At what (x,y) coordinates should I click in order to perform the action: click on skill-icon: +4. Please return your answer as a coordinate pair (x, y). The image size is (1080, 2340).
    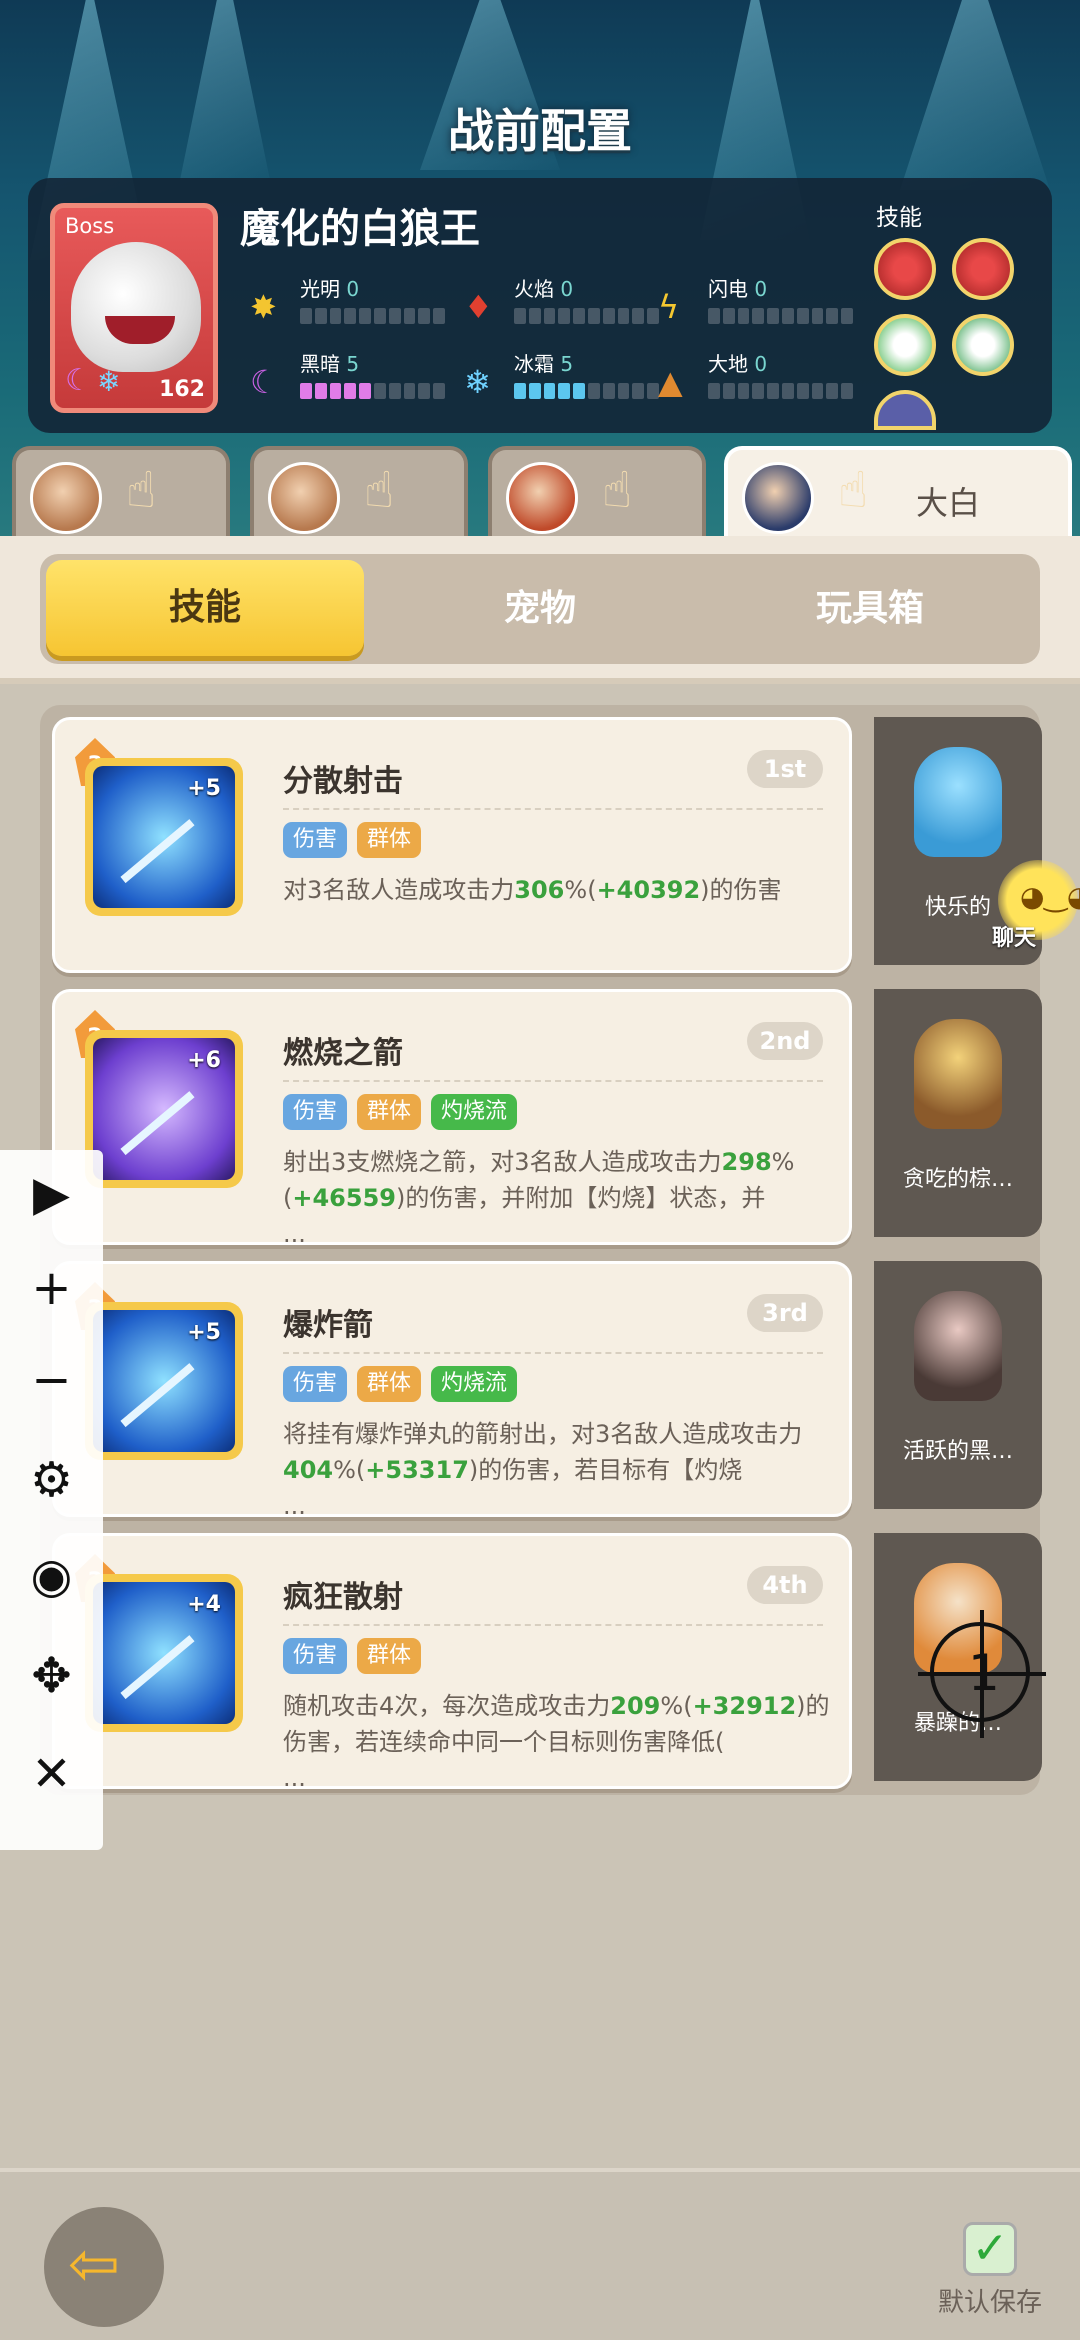
    Looking at the image, I should click on (164, 1653).